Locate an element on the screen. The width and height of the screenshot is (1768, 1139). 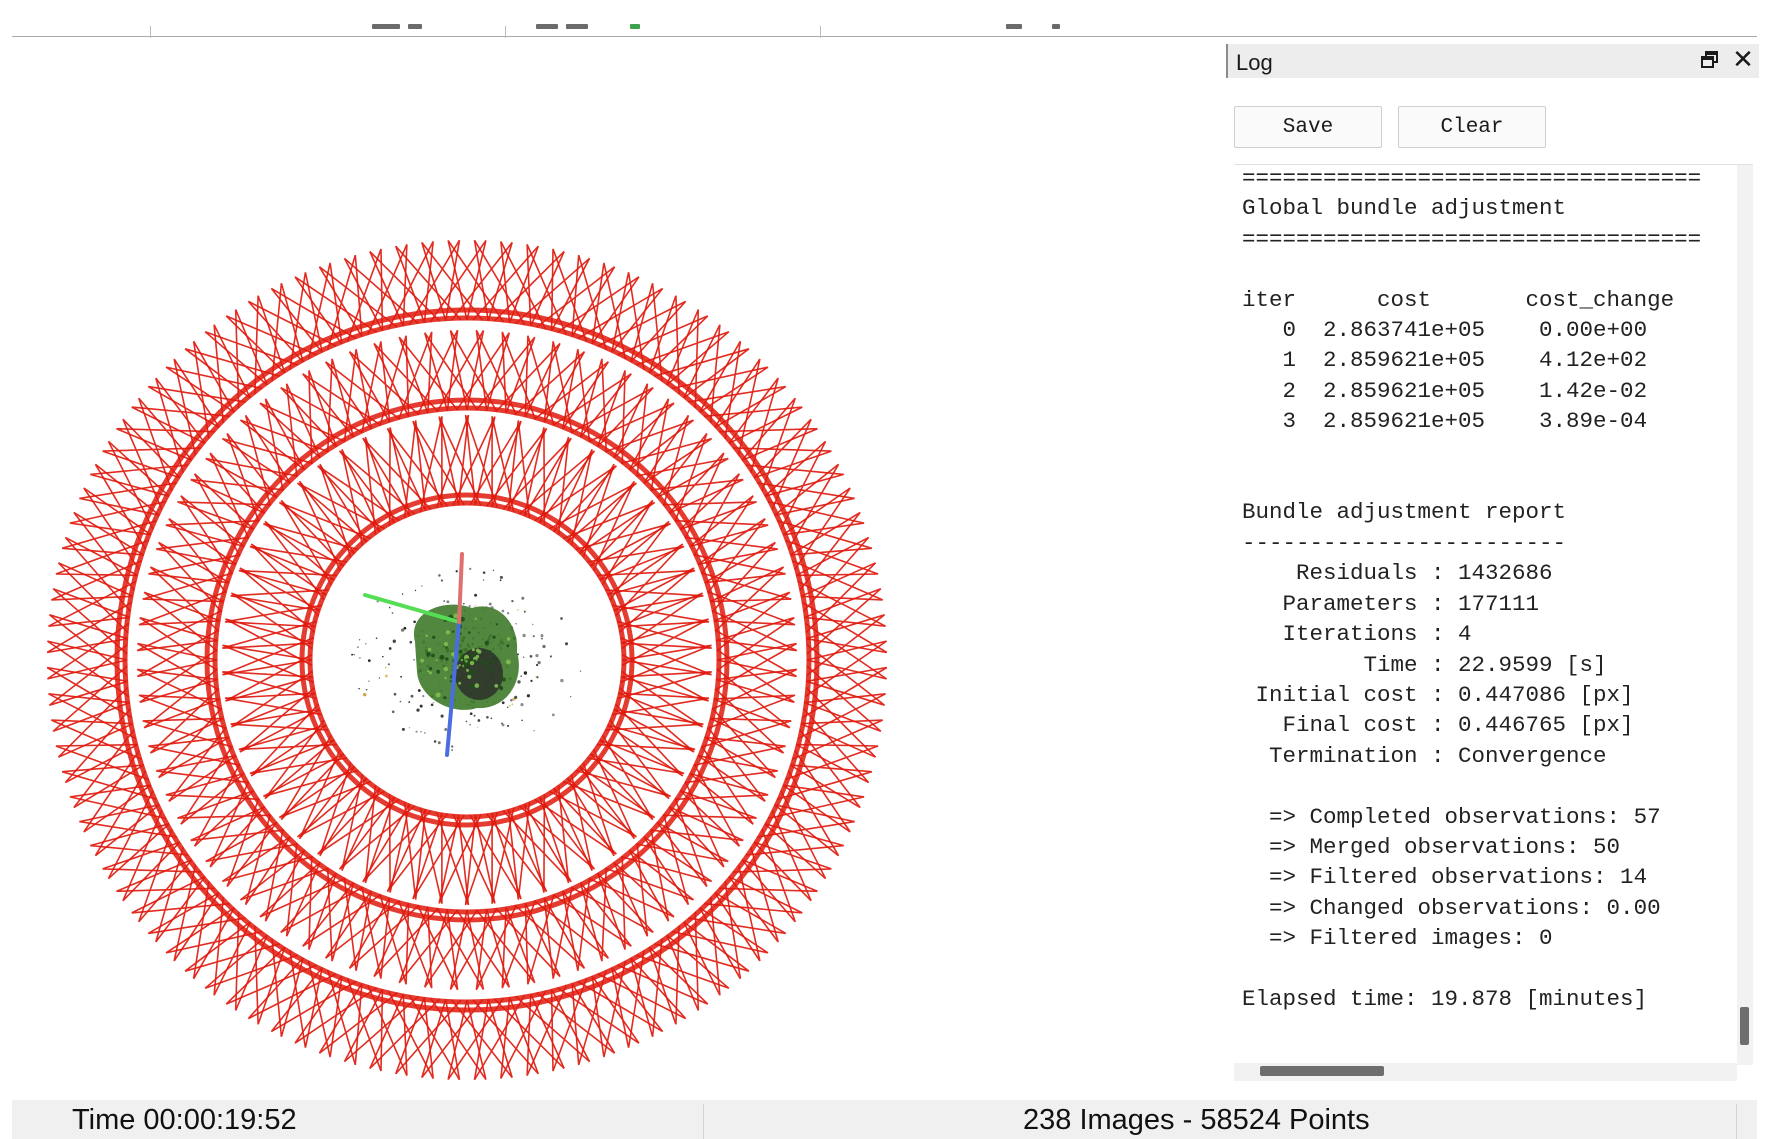
clear-button: Clear is located at coordinates (1472, 127).